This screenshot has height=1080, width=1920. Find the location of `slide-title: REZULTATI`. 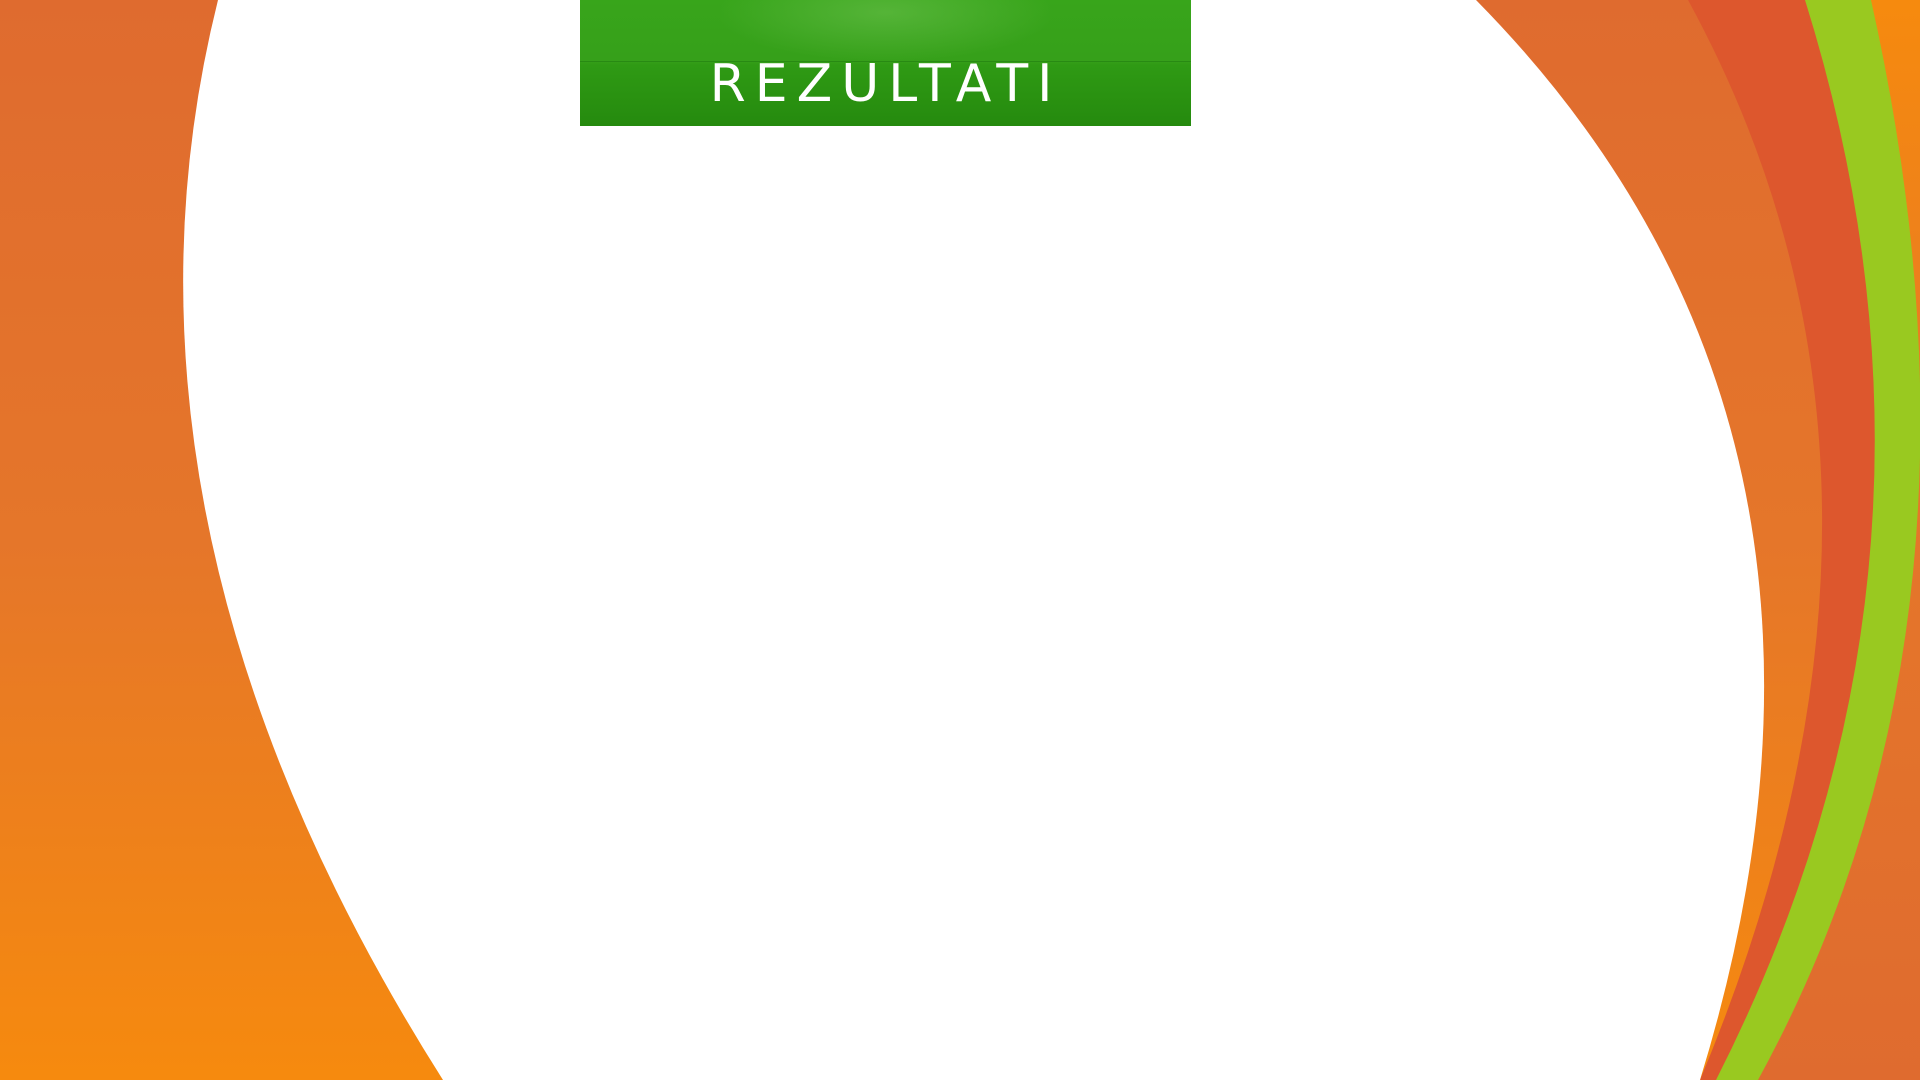

slide-title: REZULTATI is located at coordinates (885, 84).